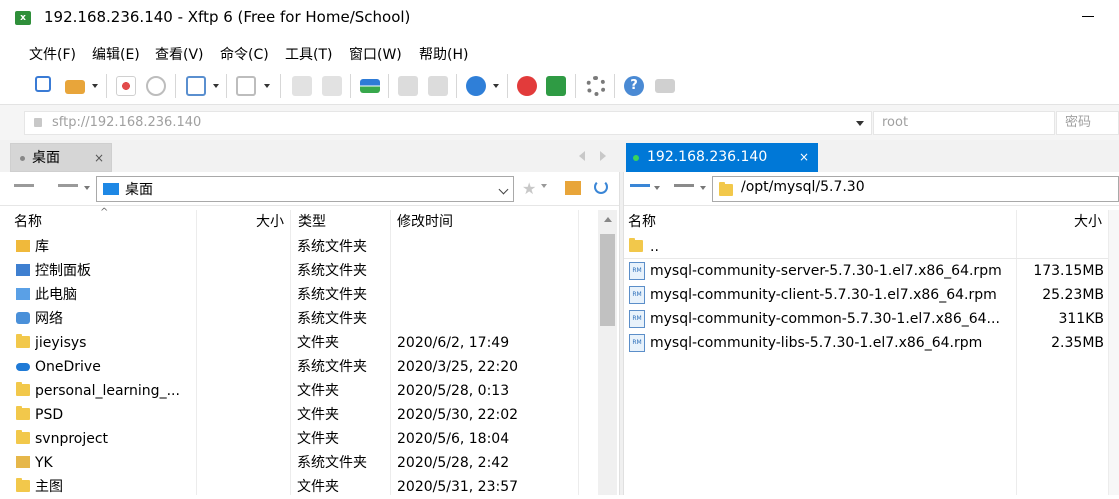 The image size is (1119, 499). Describe the element at coordinates (302, 86) in the screenshot. I see `properties-icon` at that location.